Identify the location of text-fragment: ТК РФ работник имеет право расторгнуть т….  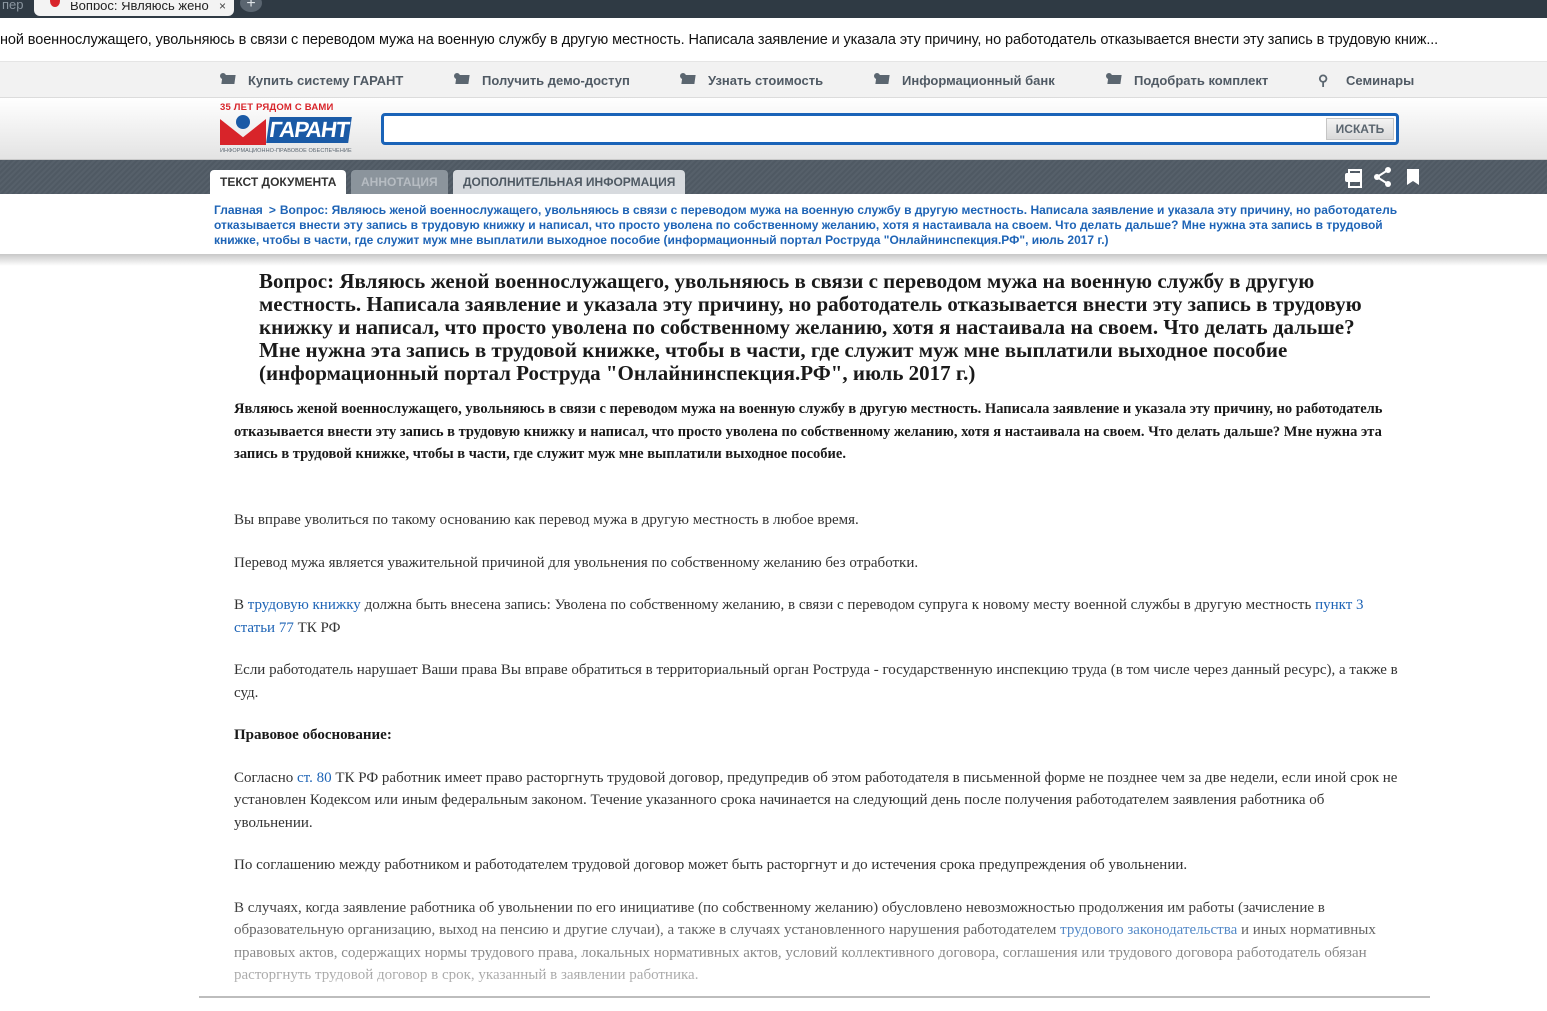
(816, 800).